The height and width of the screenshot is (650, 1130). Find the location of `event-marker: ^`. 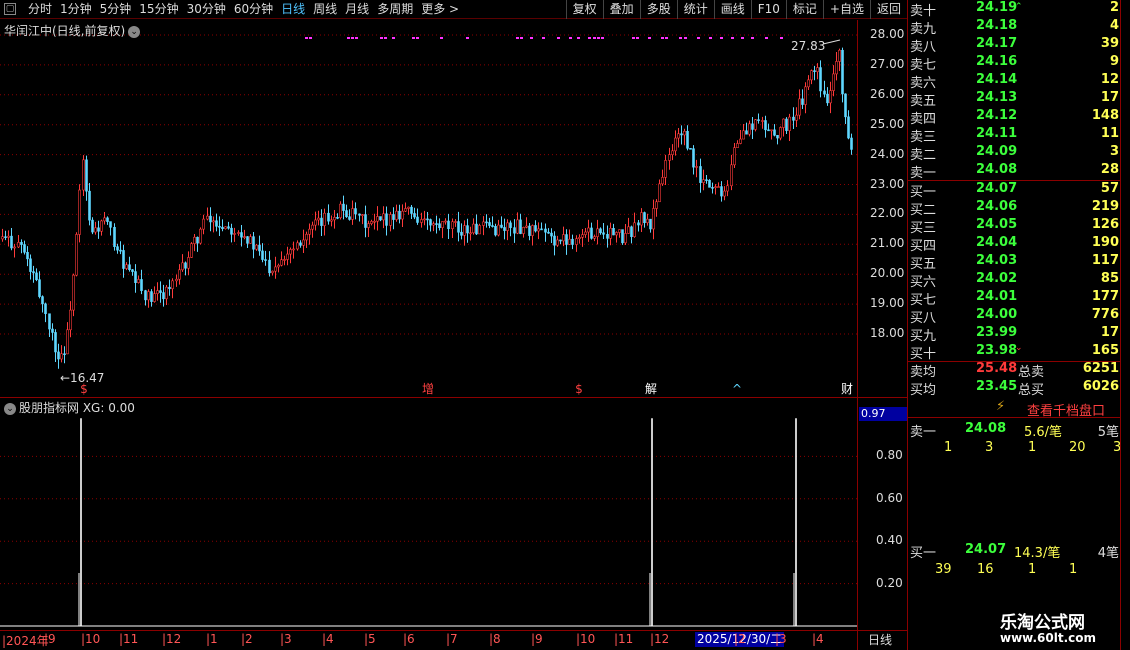

event-marker: ^ is located at coordinates (737, 389).